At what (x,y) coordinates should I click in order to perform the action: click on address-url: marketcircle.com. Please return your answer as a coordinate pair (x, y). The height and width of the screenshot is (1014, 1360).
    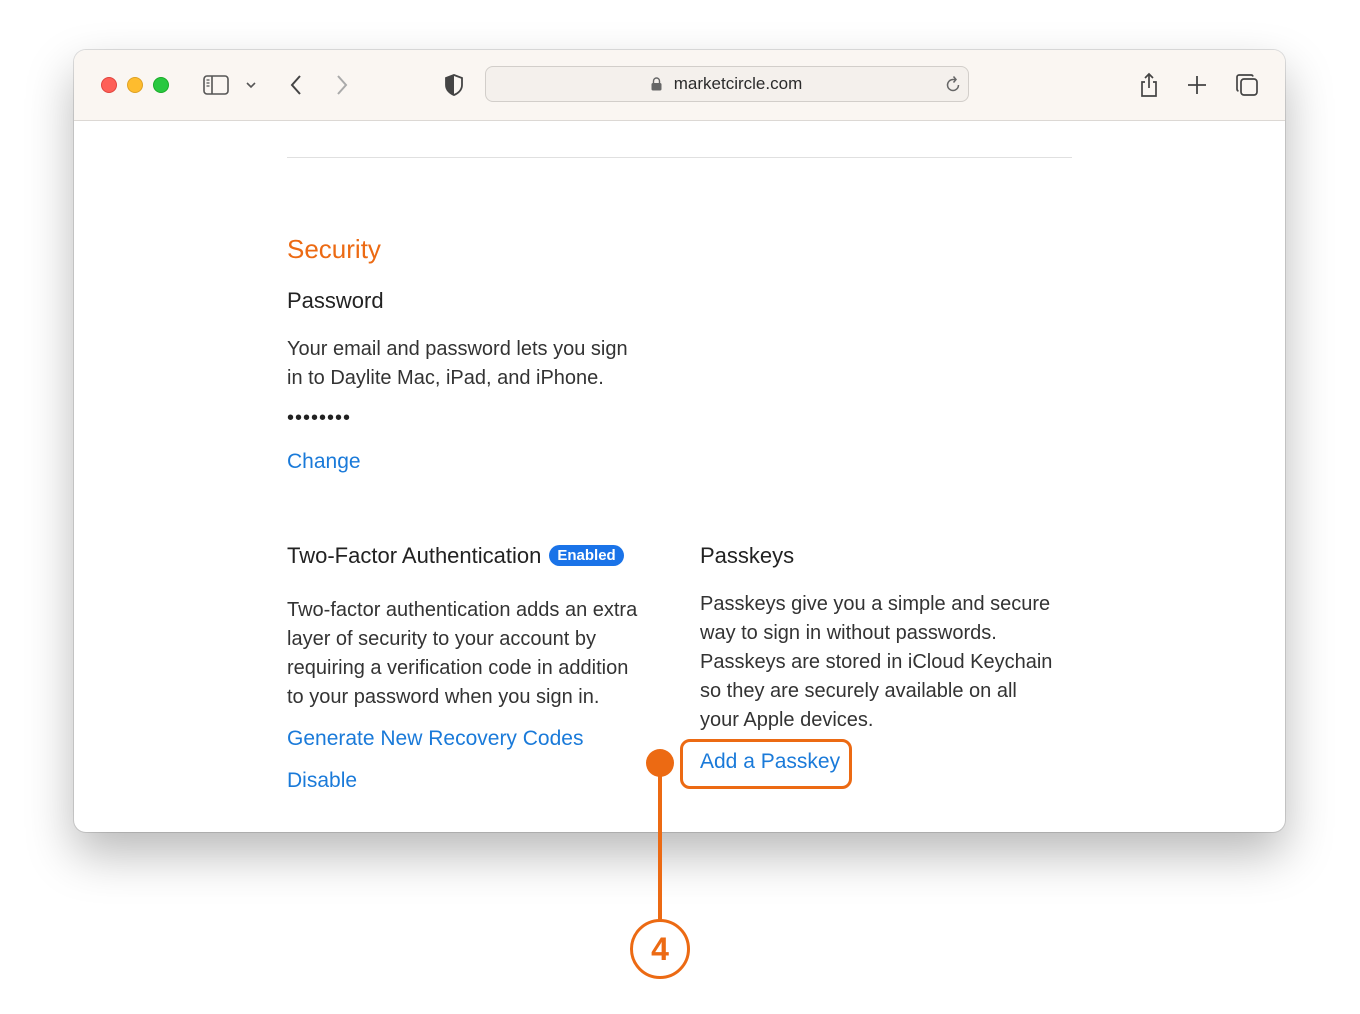
    Looking at the image, I should click on (738, 83).